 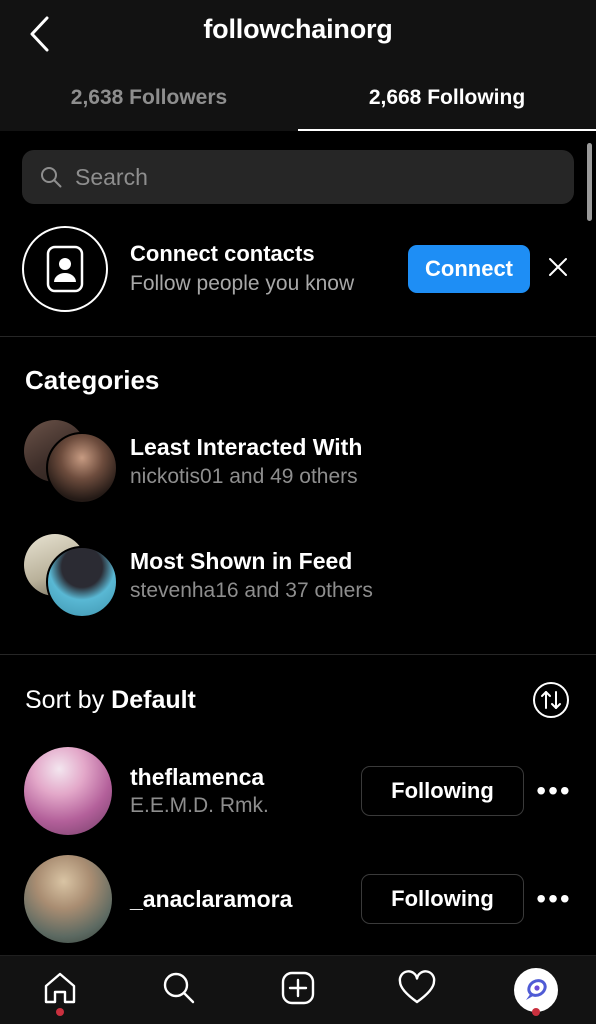 What do you see at coordinates (92, 380) in the screenshot?
I see `categories-heading: Categories` at bounding box center [92, 380].